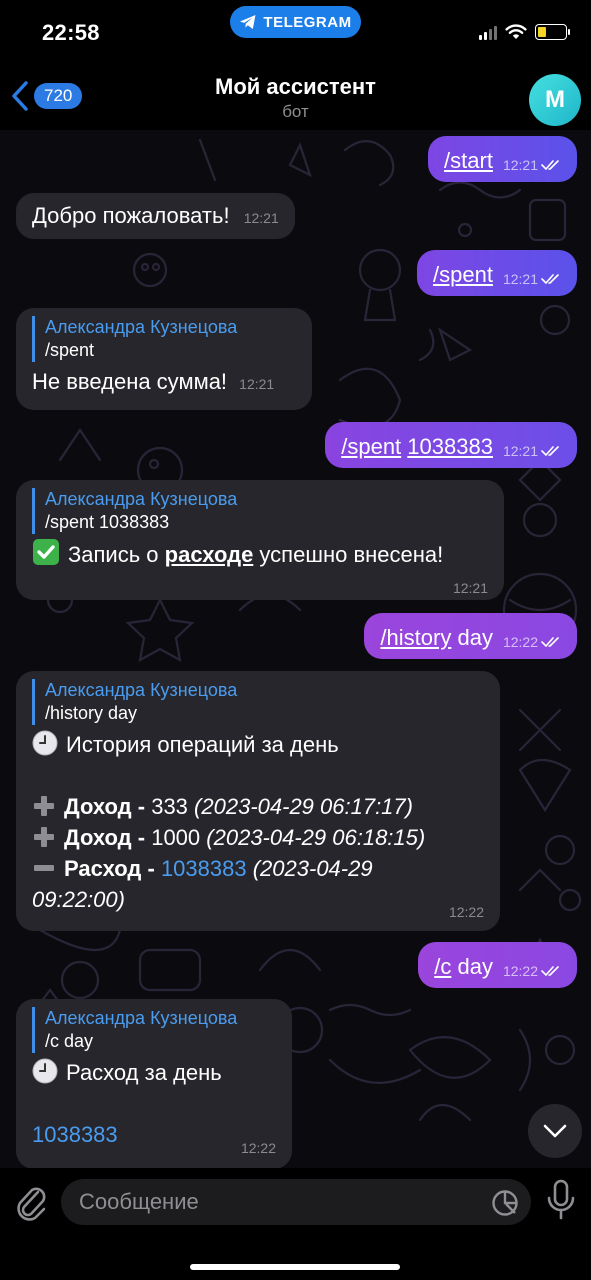 This screenshot has height=1280, width=591. I want to click on minus-icon, so click(44, 868).